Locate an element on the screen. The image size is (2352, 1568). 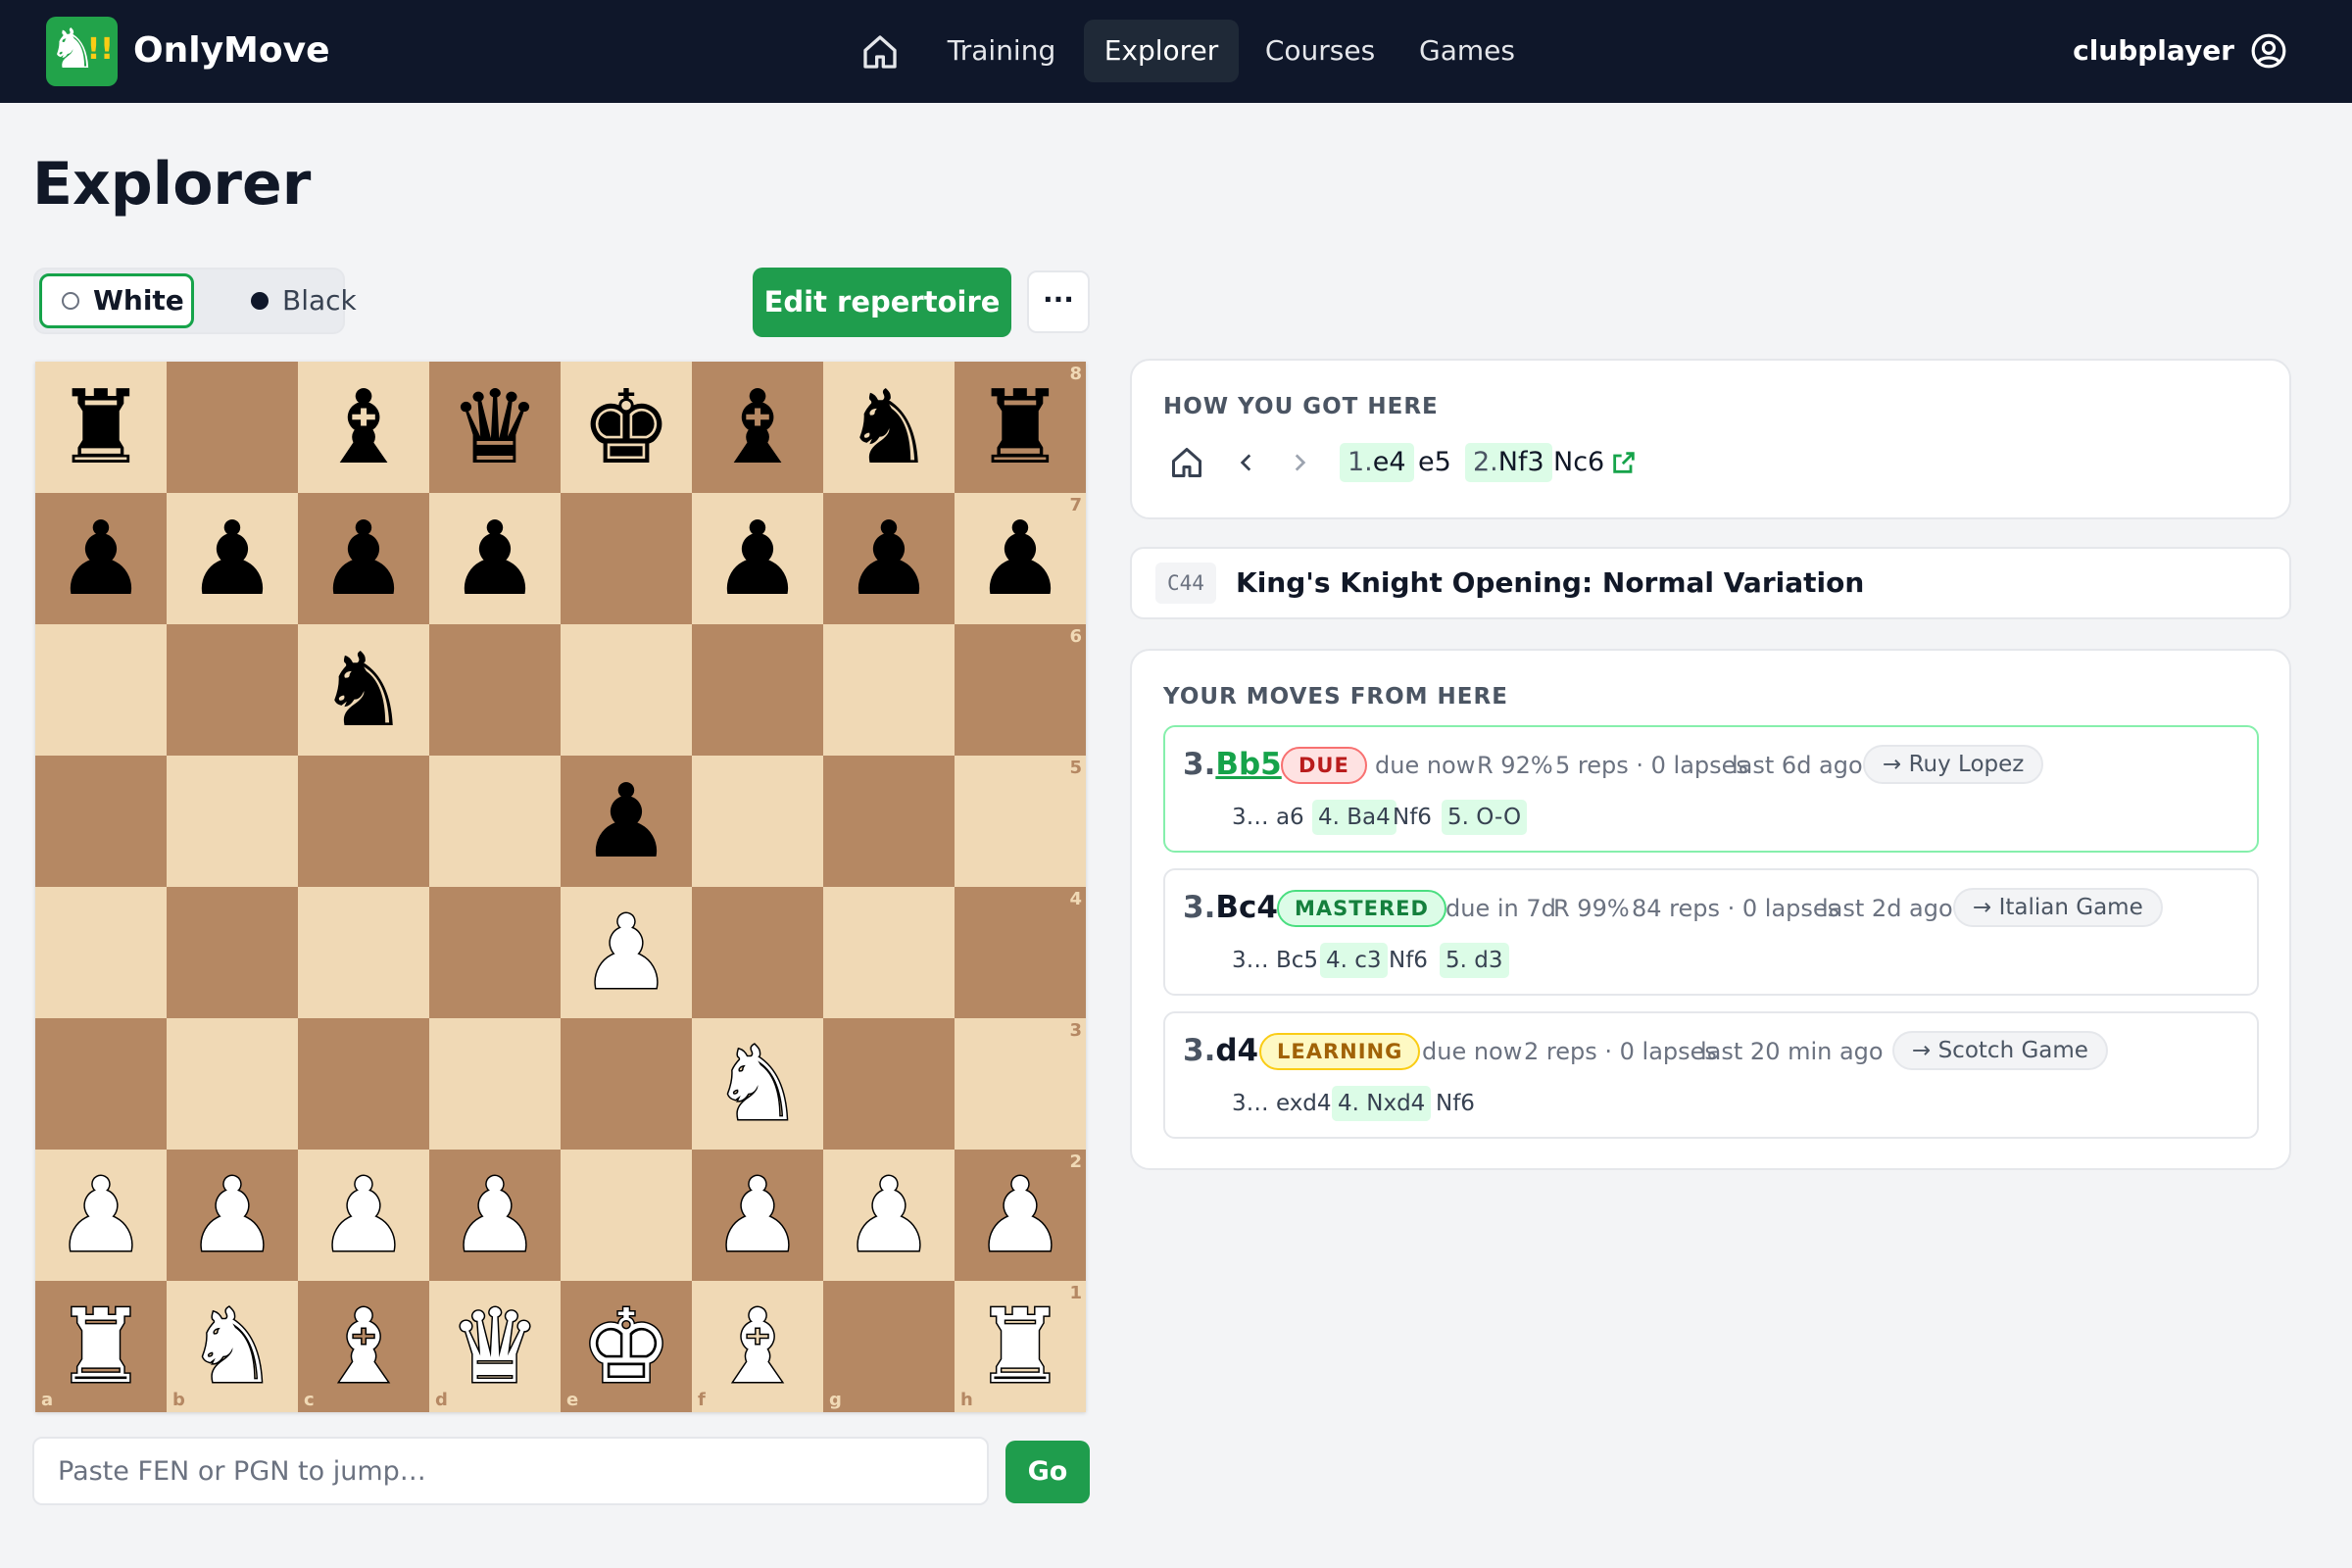
square-a1: ♜ a is located at coordinates (101, 1346).